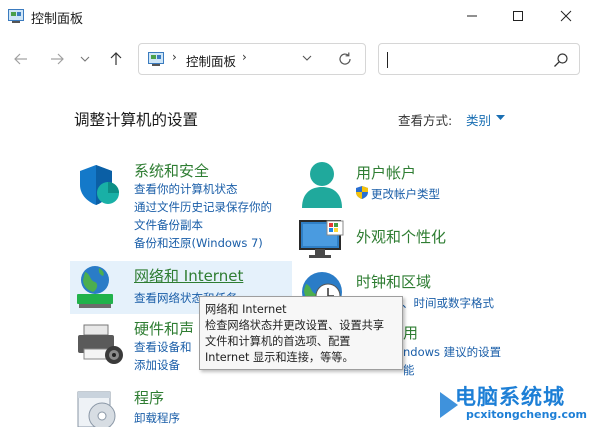  I want to click on minimize-button, so click(472, 16).